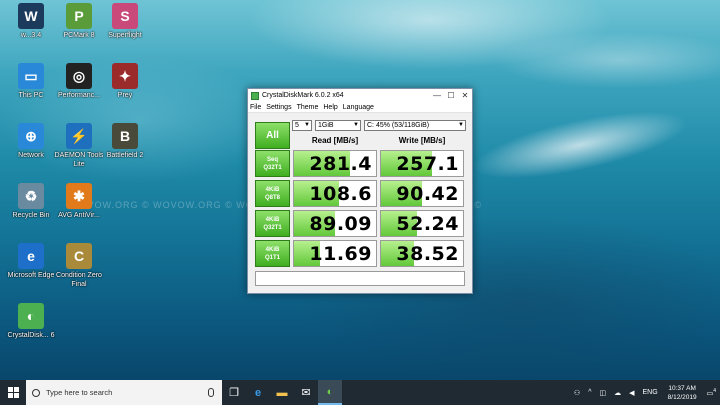 The image size is (720, 405). I want to click on test-button-4kib-q8t8: 4KiB Q8T8, so click(272, 193).